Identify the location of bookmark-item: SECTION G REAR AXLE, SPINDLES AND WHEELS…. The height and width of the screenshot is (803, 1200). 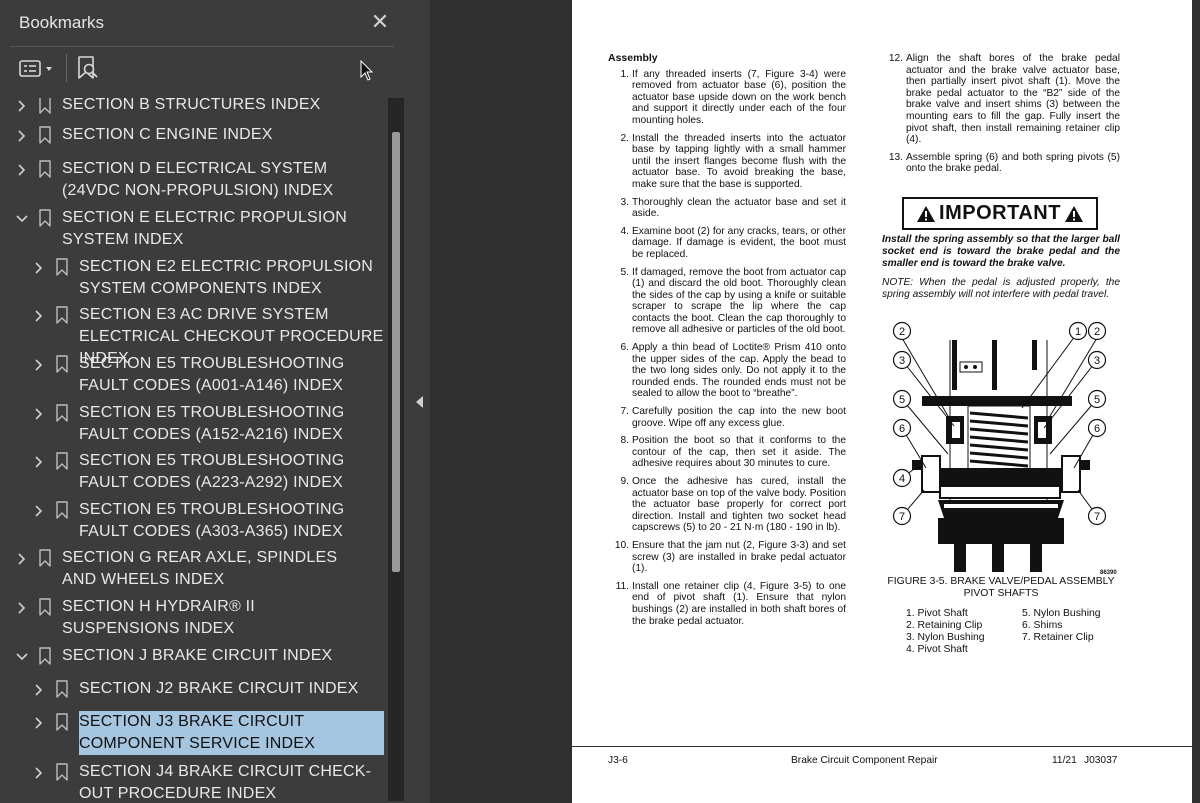
(199, 570).